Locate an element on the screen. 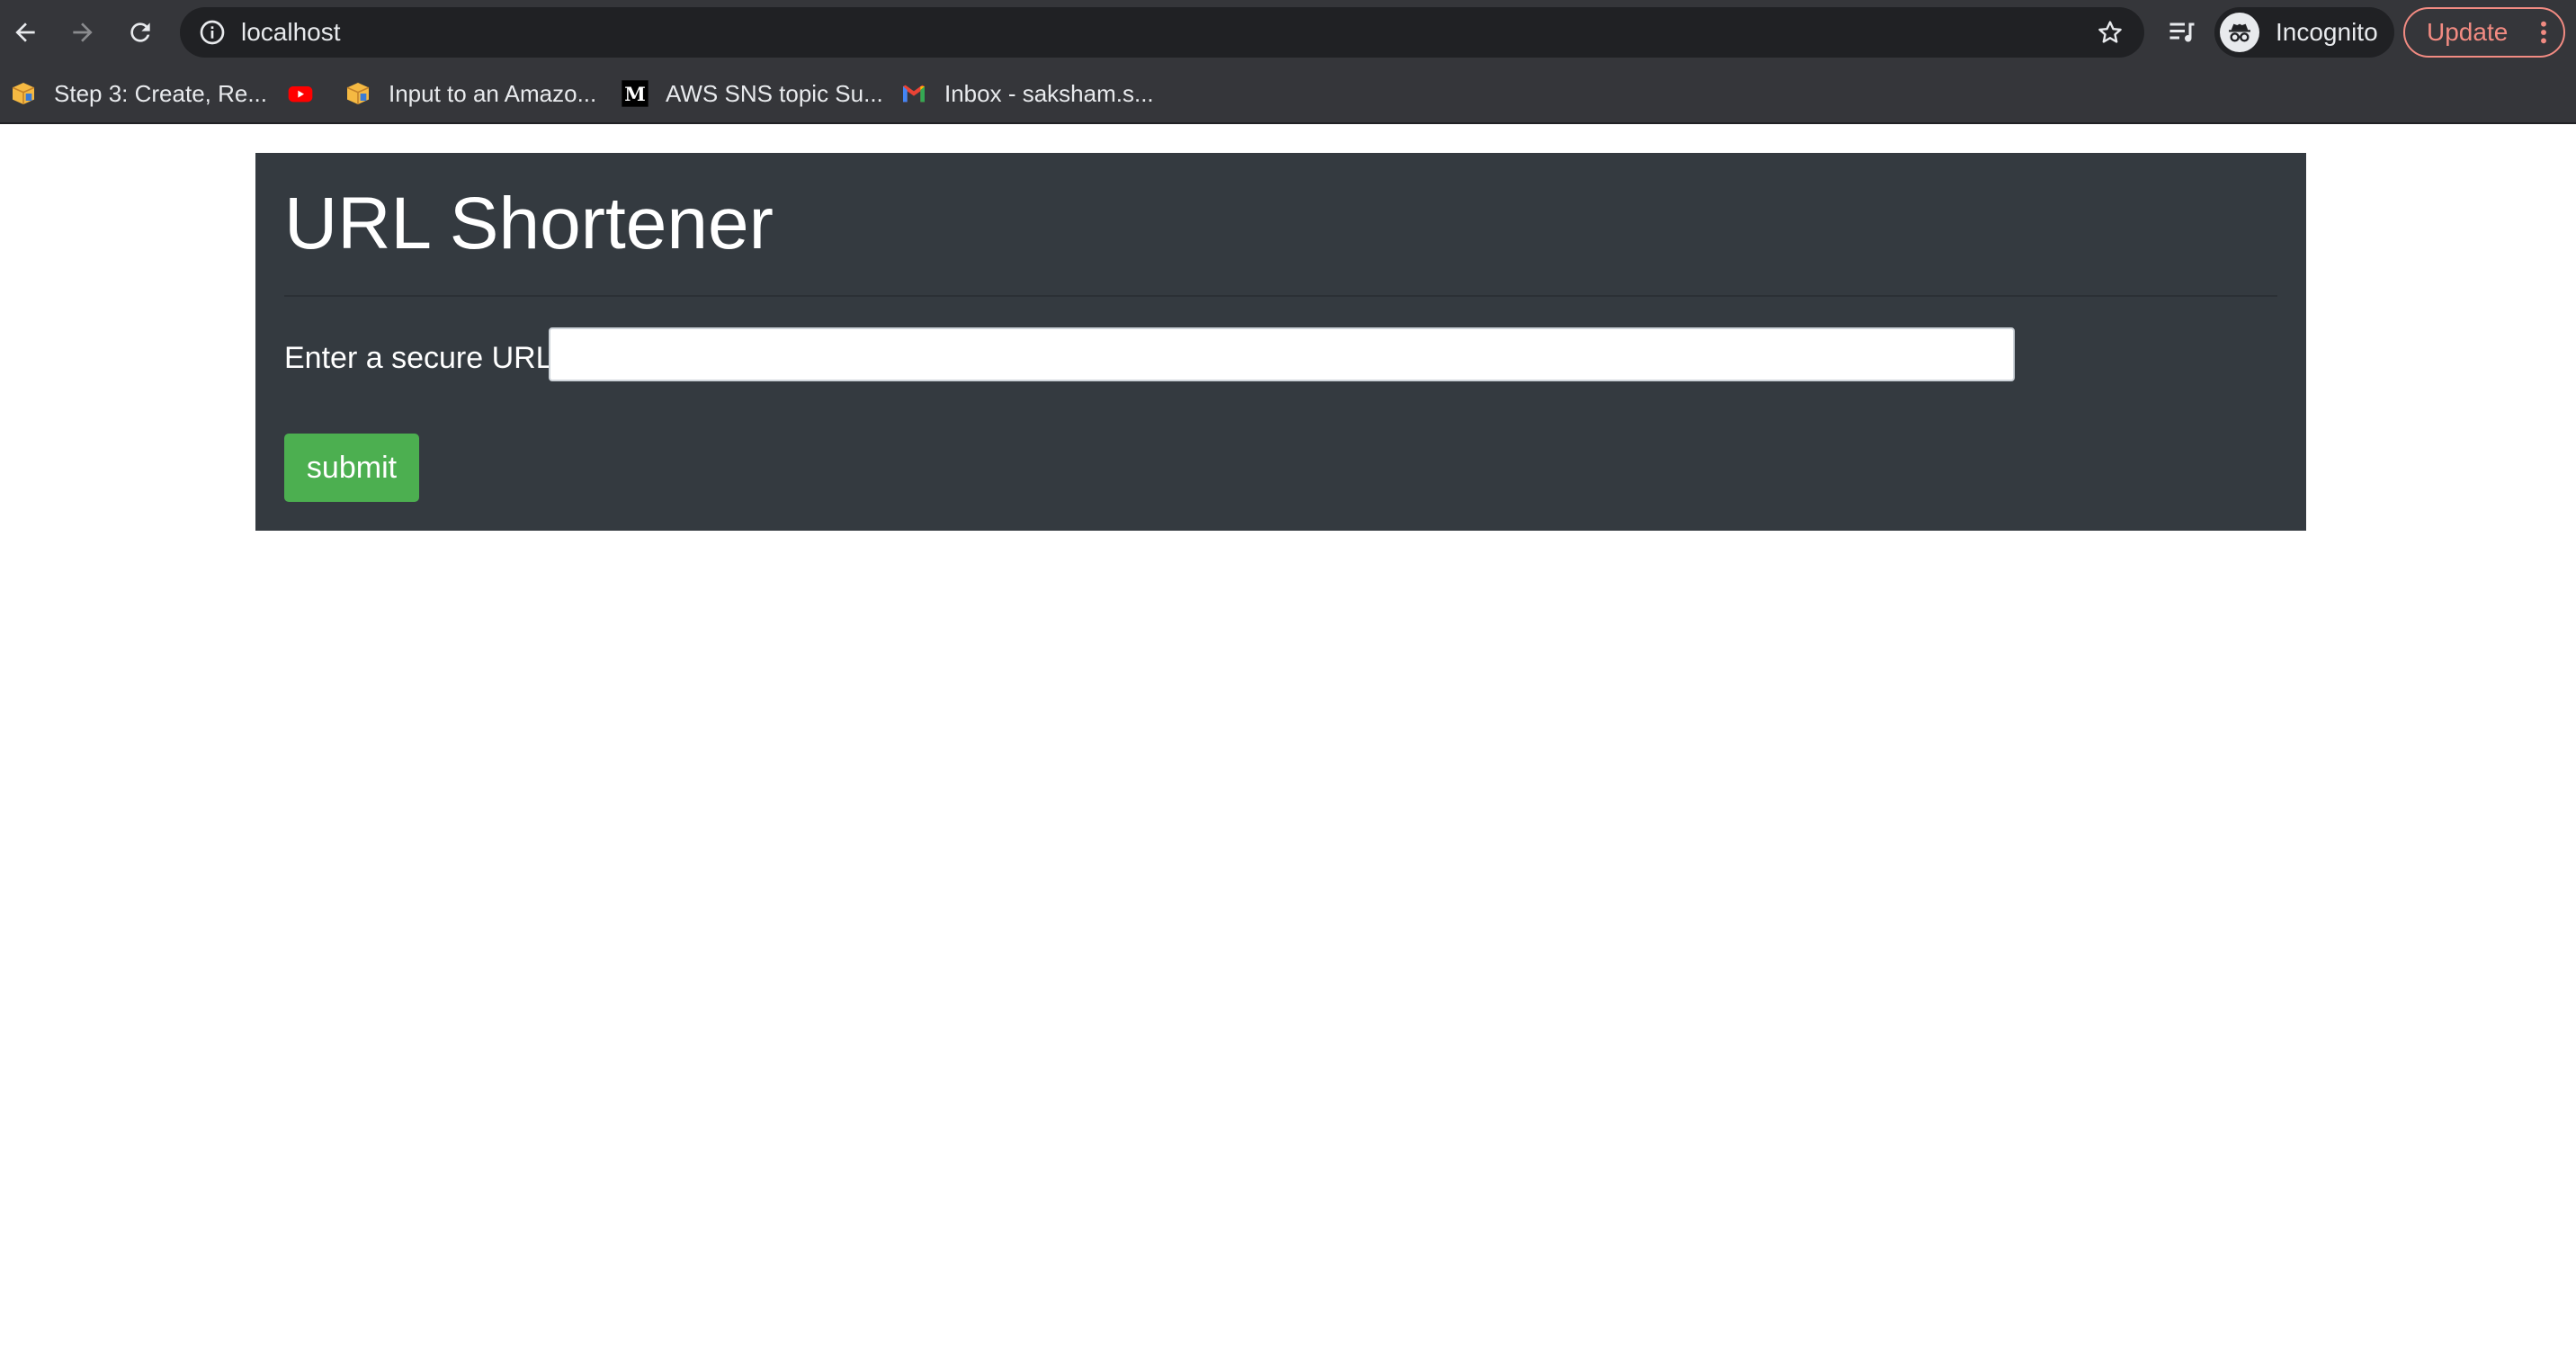  youtube-icon is located at coordinates (300, 94).